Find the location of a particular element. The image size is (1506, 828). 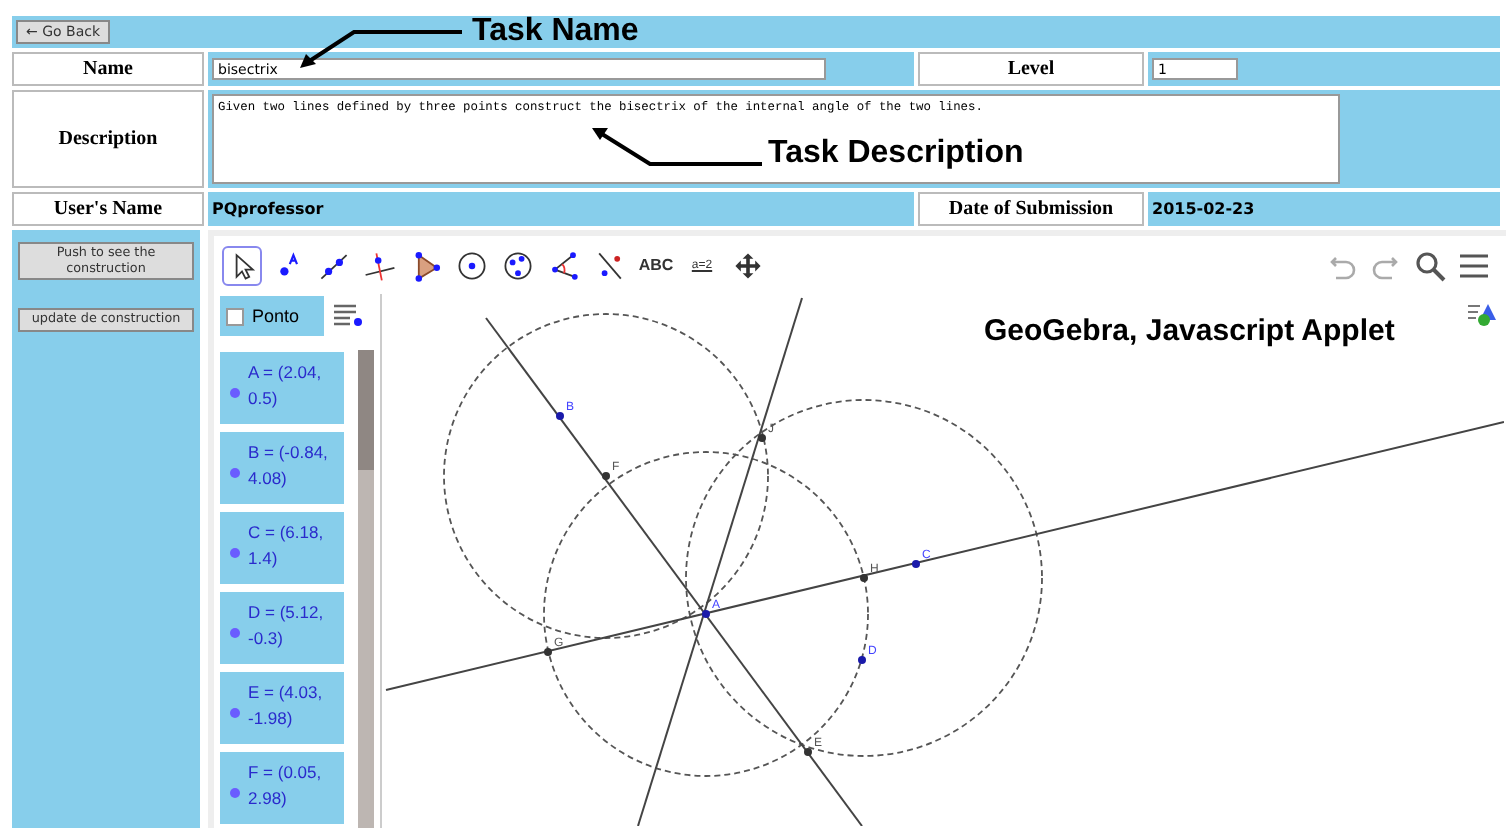

scrollbar-thumb is located at coordinates (366, 410).